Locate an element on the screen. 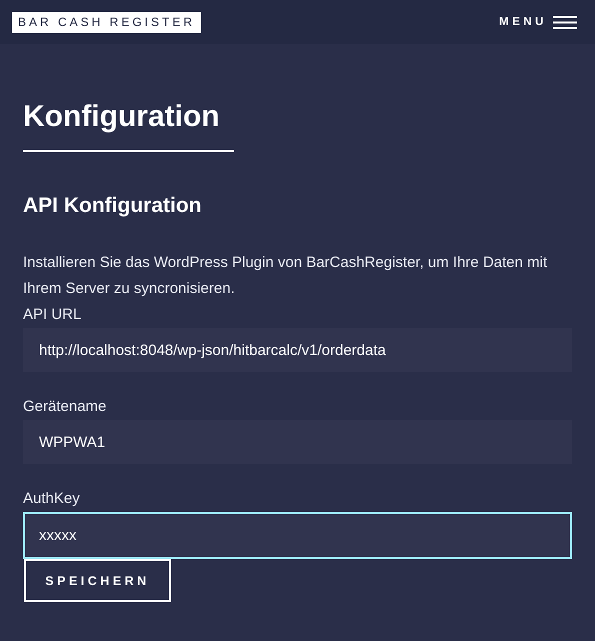  menu-icon is located at coordinates (565, 22).